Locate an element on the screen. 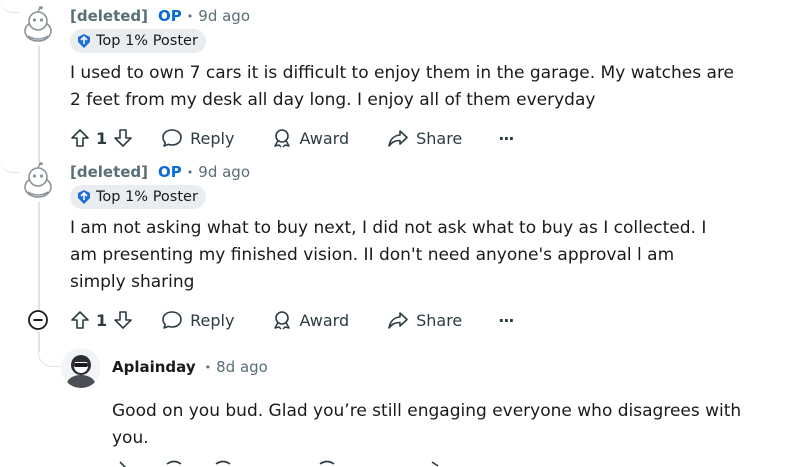 This screenshot has height=467, width=800. collapse-minus-icon is located at coordinates (38, 320).